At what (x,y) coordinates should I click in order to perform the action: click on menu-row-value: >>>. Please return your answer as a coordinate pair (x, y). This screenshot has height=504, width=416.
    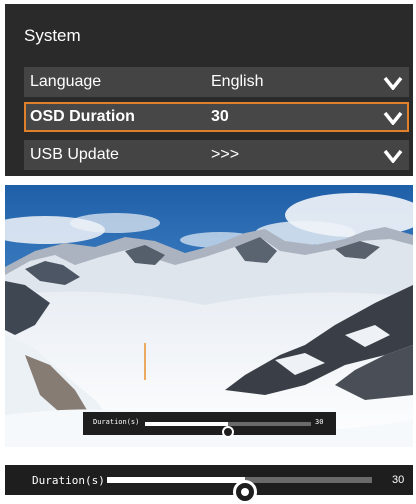
    Looking at the image, I should click on (225, 154).